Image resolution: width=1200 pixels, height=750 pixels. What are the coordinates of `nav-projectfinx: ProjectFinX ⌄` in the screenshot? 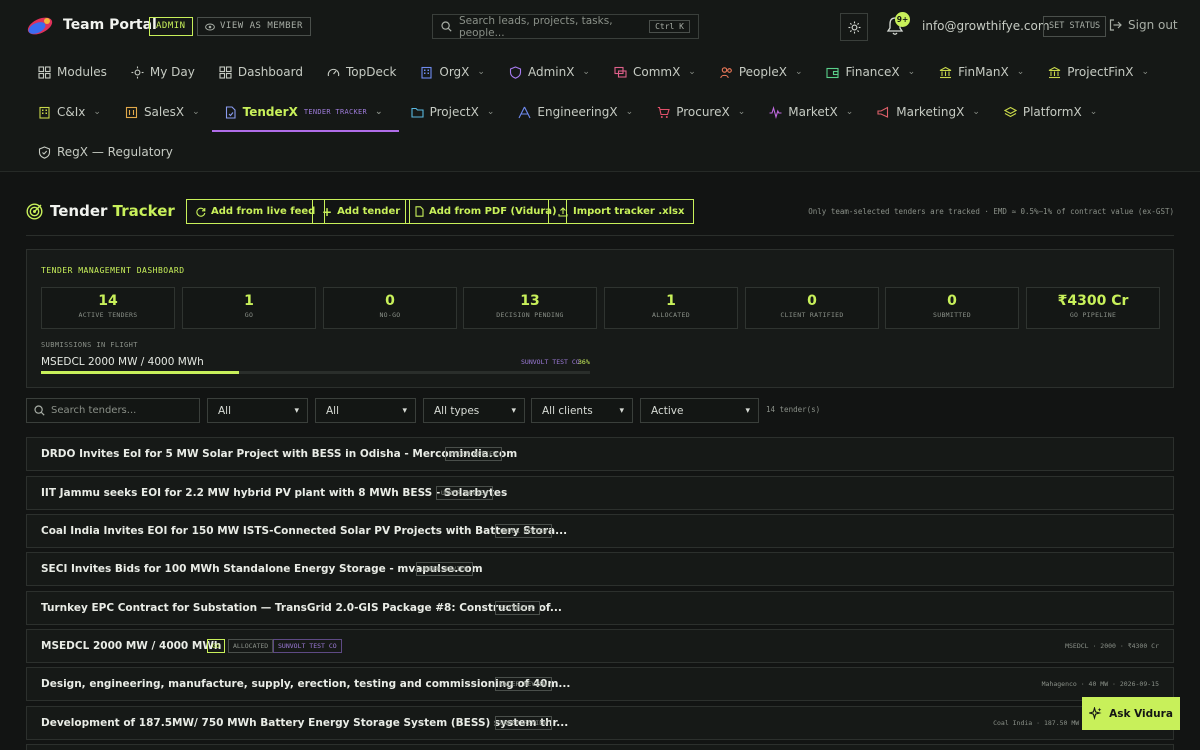 It's located at (1098, 72).